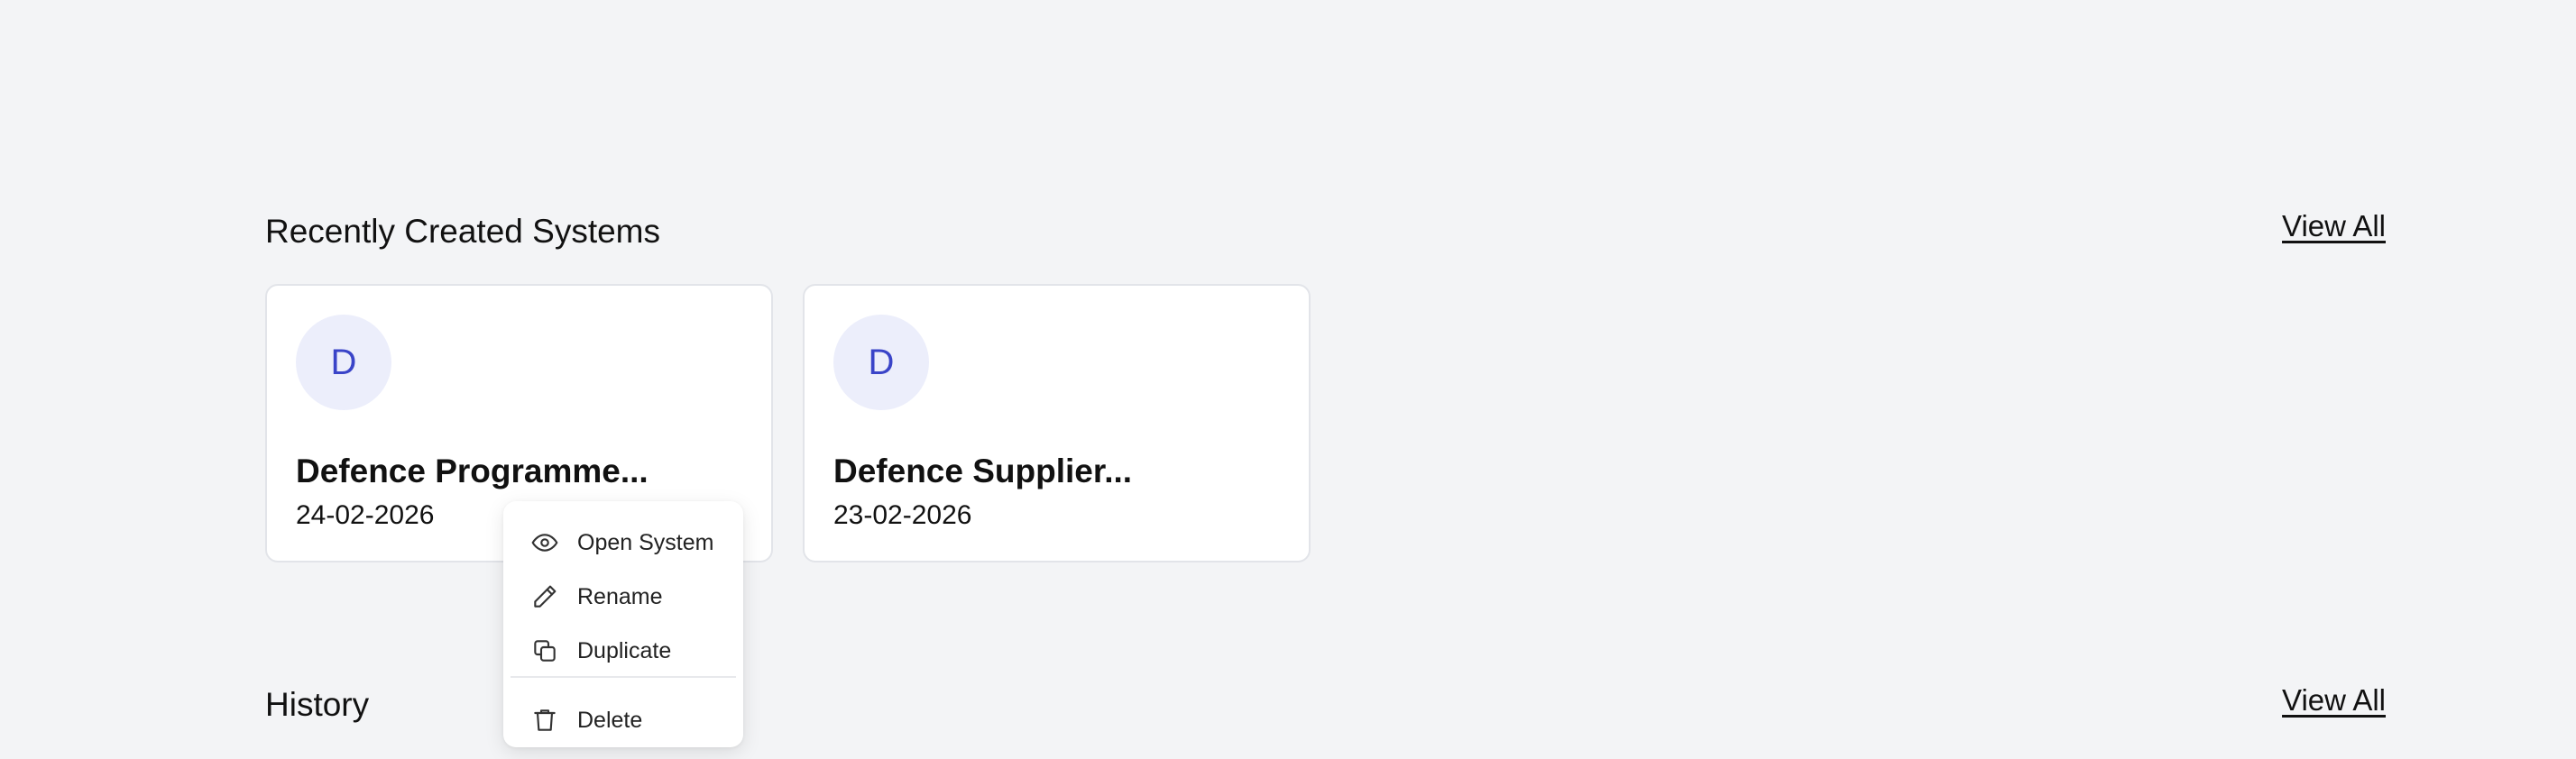  Describe the element at coordinates (620, 596) in the screenshot. I see `menu-item-label: Rename` at that location.